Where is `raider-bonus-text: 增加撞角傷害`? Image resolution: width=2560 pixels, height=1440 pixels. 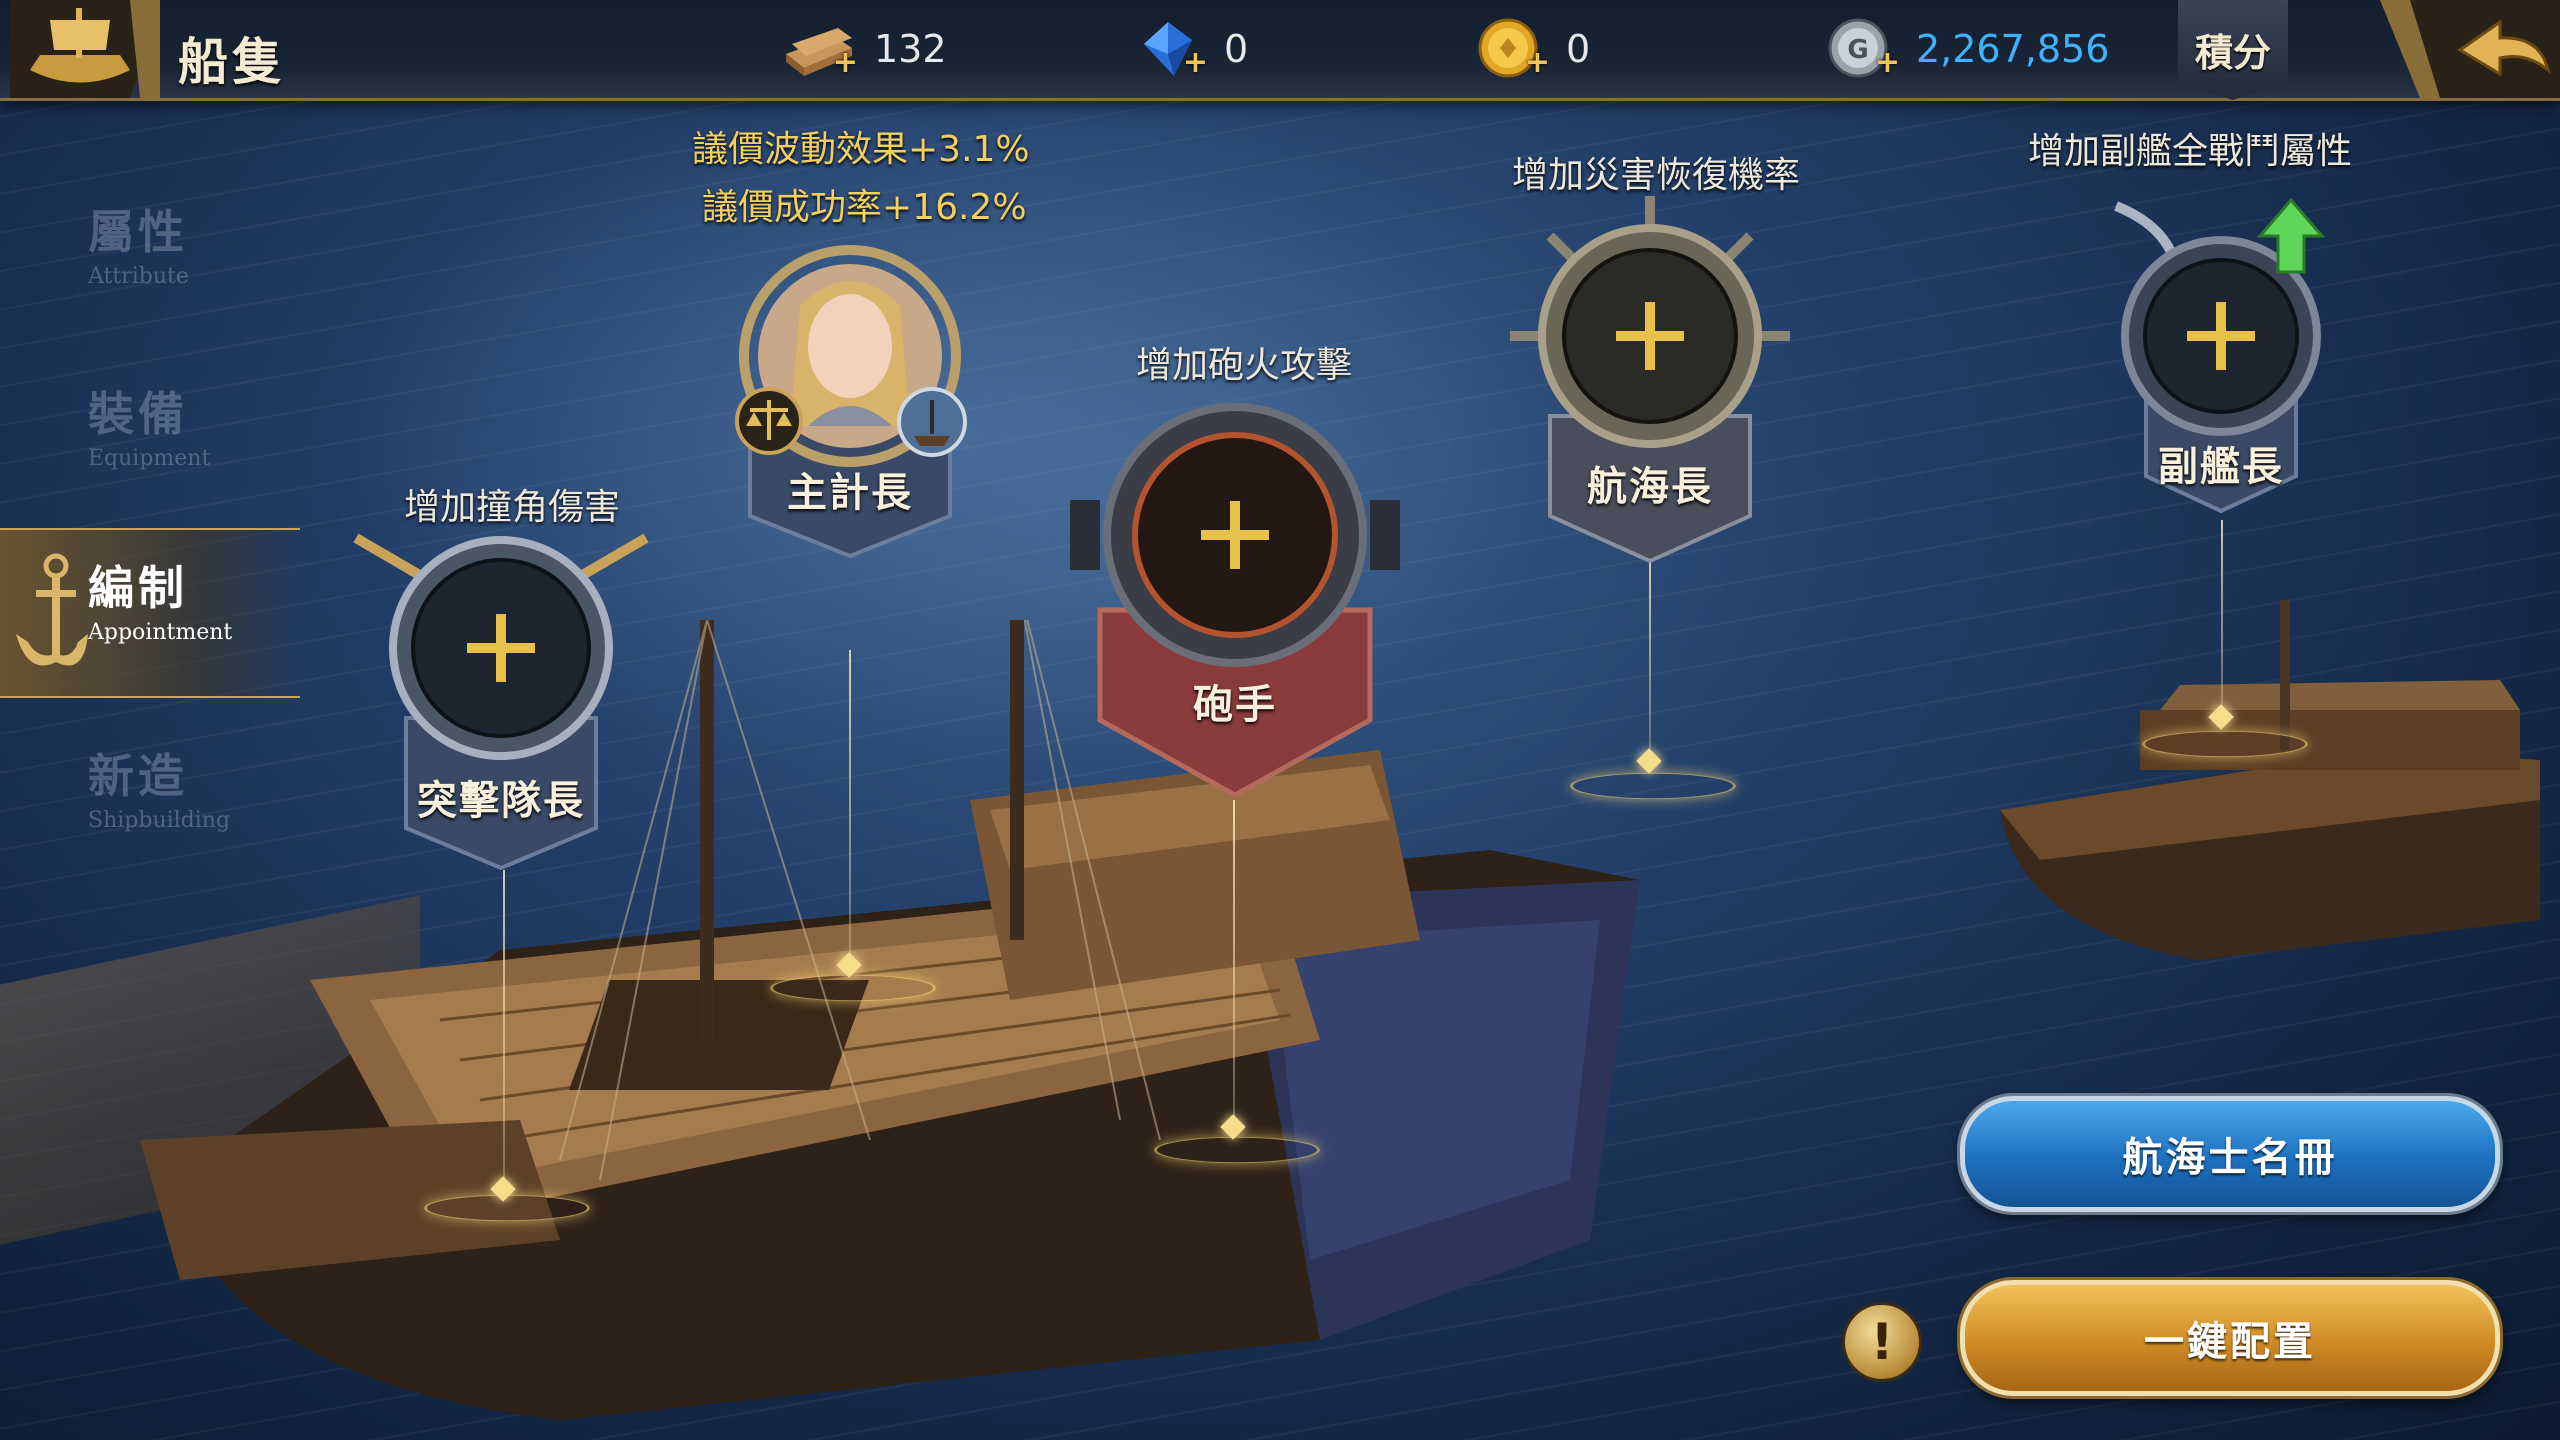
raider-bonus-text: 增加撞角傷害 is located at coordinates (512, 507).